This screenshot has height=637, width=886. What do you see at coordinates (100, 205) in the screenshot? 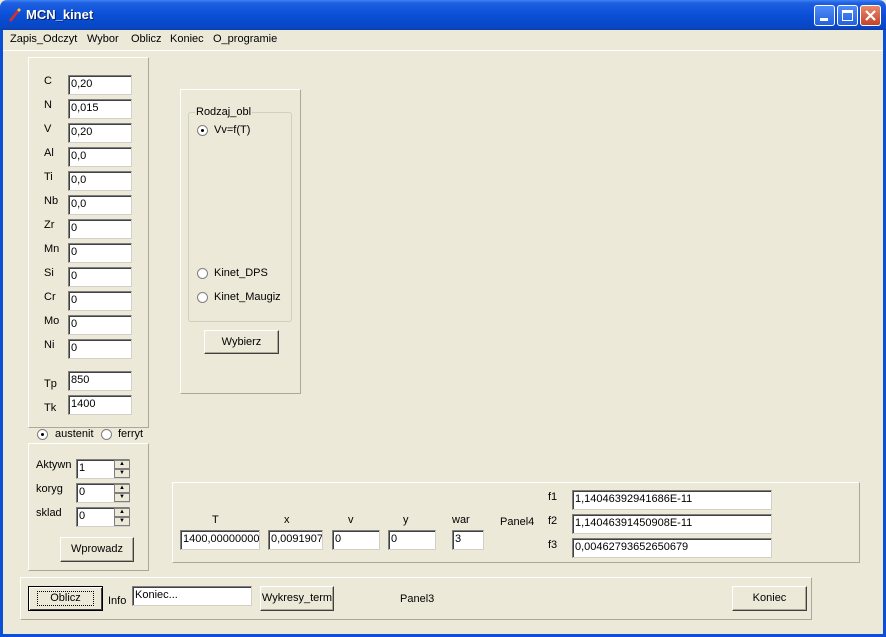
I see `element-field-nb: 0,0` at bounding box center [100, 205].